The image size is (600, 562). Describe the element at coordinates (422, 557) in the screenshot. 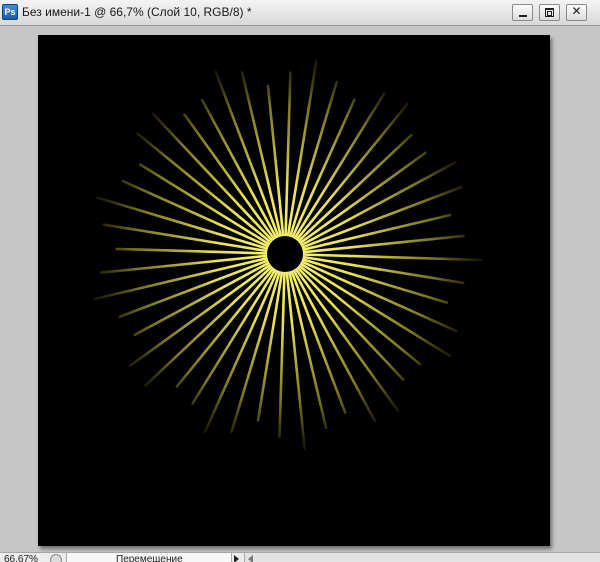

I see `horizontal-scrollbar` at that location.